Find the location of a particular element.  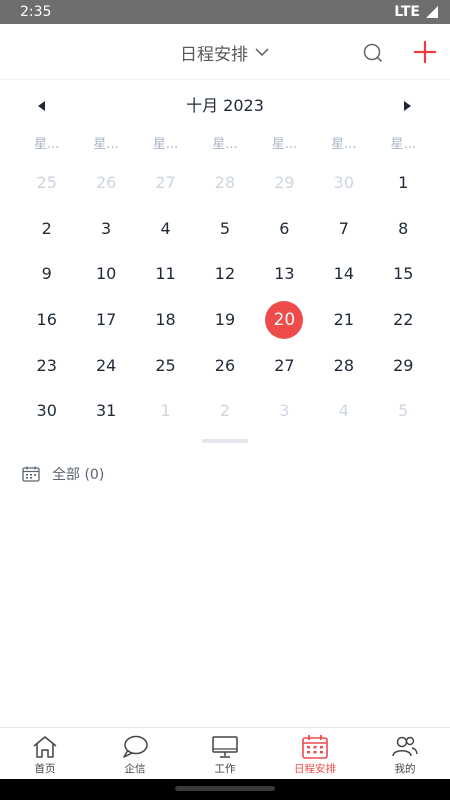

calendar-day: 17 is located at coordinates (105, 320).